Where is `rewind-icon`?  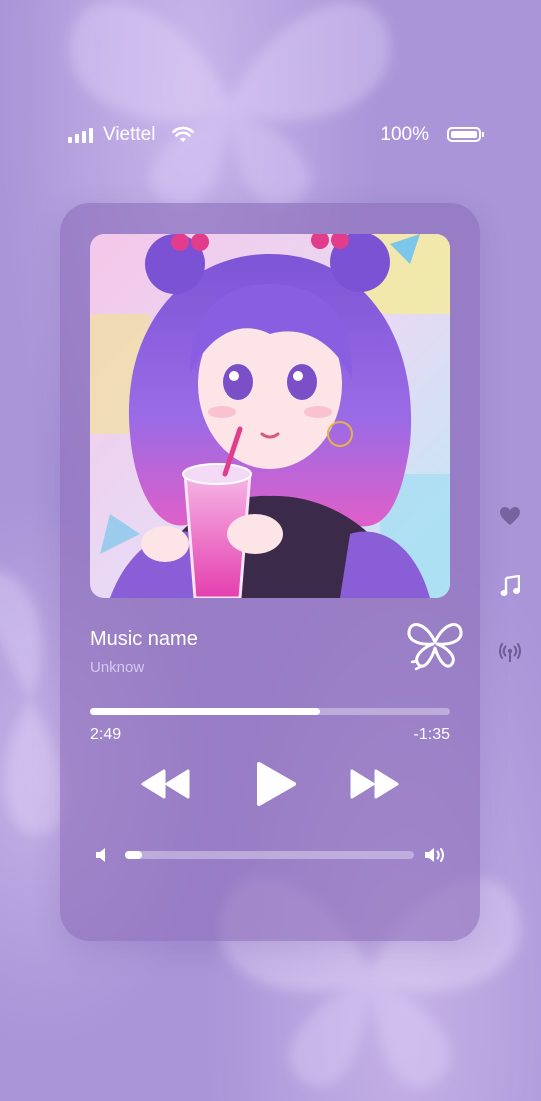 rewind-icon is located at coordinates (165, 784).